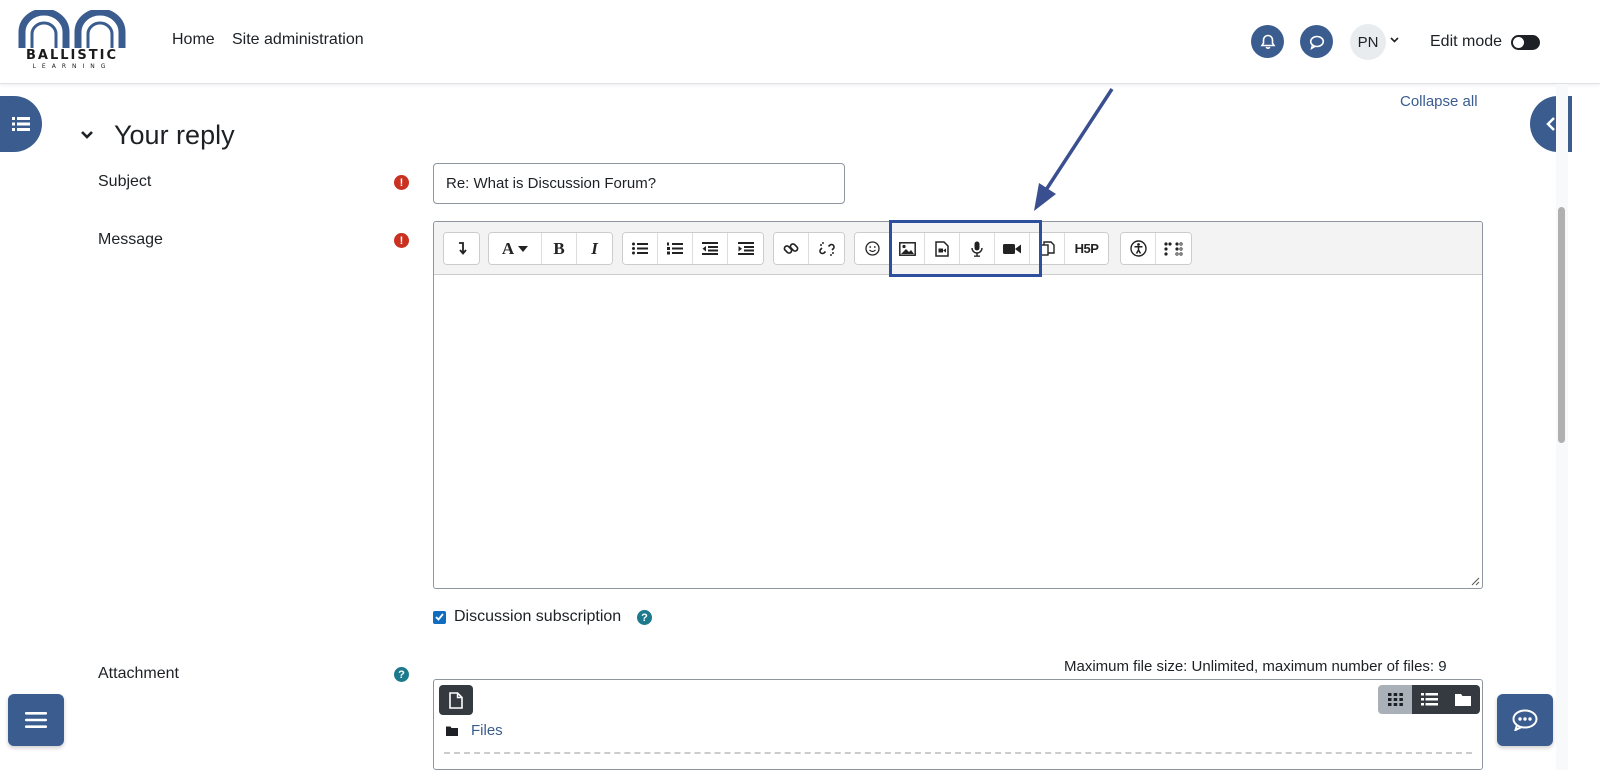 The width and height of the screenshot is (1600, 770). I want to click on course-index-drawer-button, so click(21, 124).